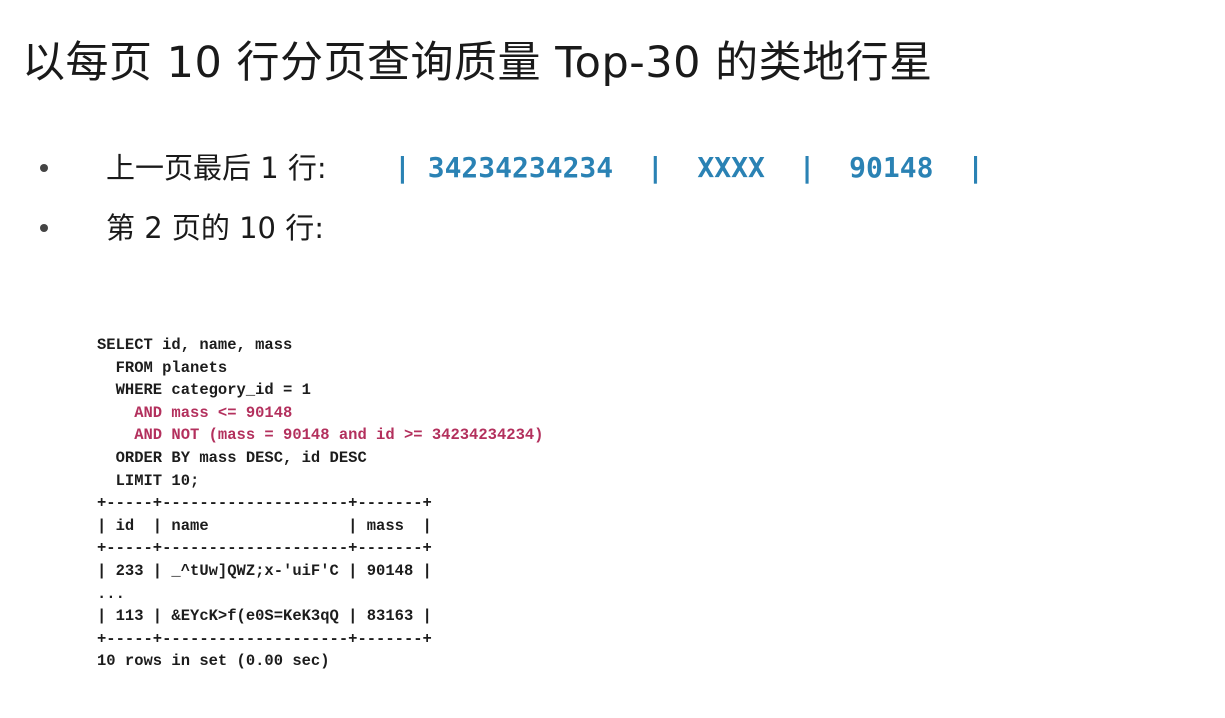 Image resolution: width=1225 pixels, height=718 pixels. I want to click on code-line-highlighted: AND mass <= 90148, so click(195, 412).